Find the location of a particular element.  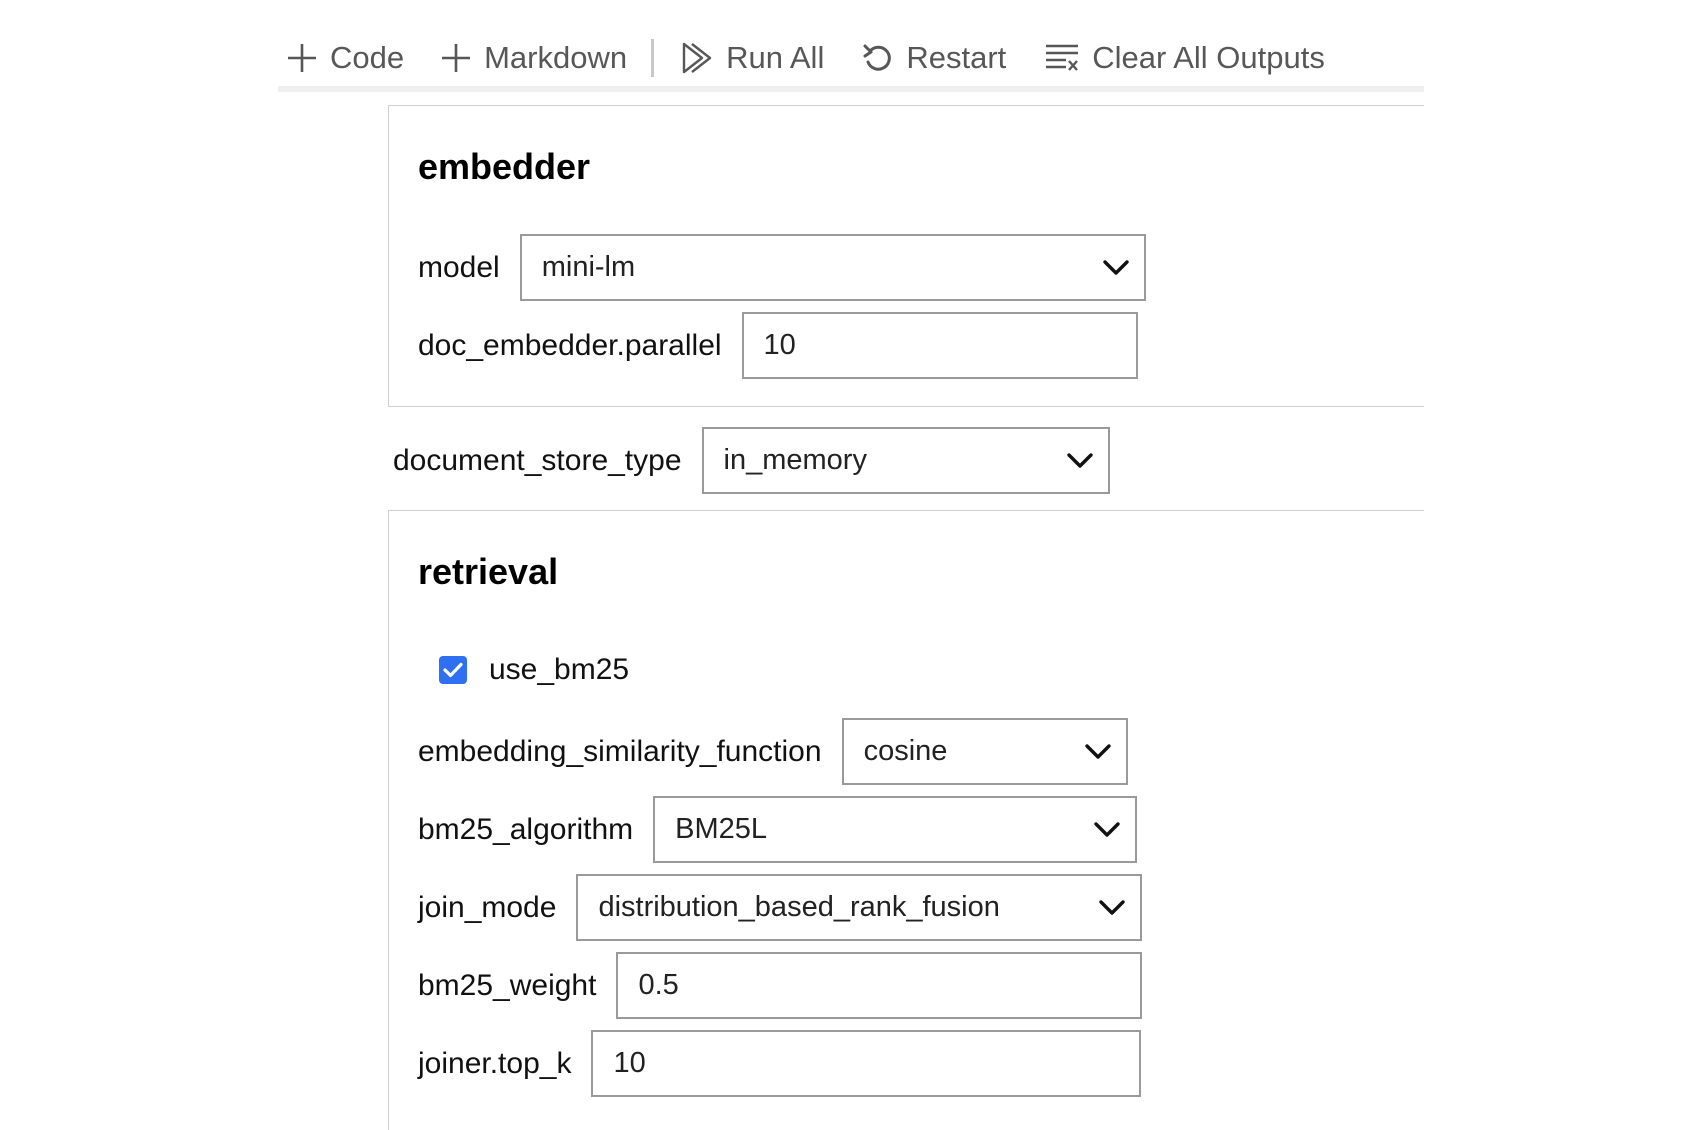

top-k-row: joiner.top_k 10 is located at coordinates (780, 1063).